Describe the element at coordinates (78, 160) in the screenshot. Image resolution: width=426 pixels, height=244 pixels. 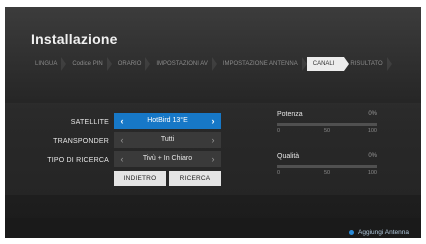
I see `search-type-label: TIPO DI RICERCA` at that location.